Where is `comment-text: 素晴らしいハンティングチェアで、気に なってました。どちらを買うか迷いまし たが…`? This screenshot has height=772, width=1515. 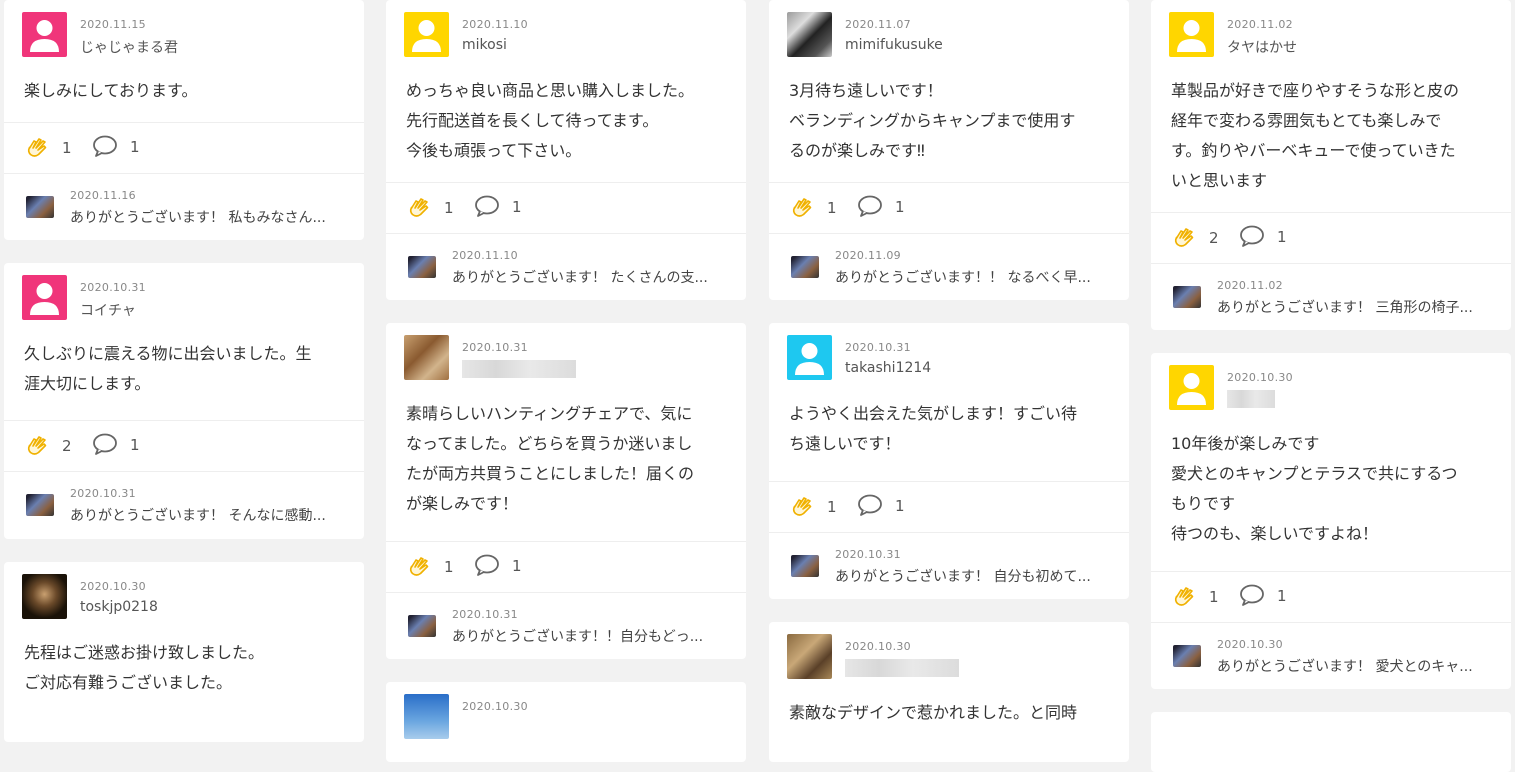
comment-text: 素晴らしいハンティングチェアで、気に なってました。どちらを買うか迷いまし たが… is located at coordinates (550, 458).